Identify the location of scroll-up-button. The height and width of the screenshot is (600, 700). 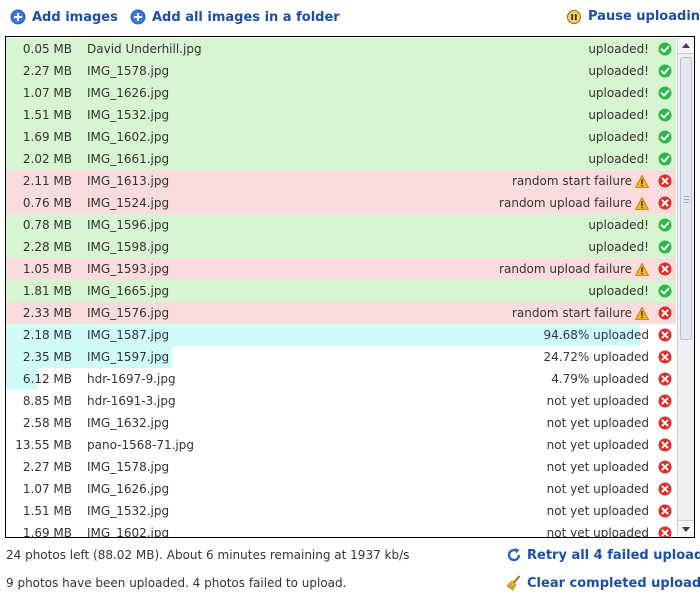
(686, 45).